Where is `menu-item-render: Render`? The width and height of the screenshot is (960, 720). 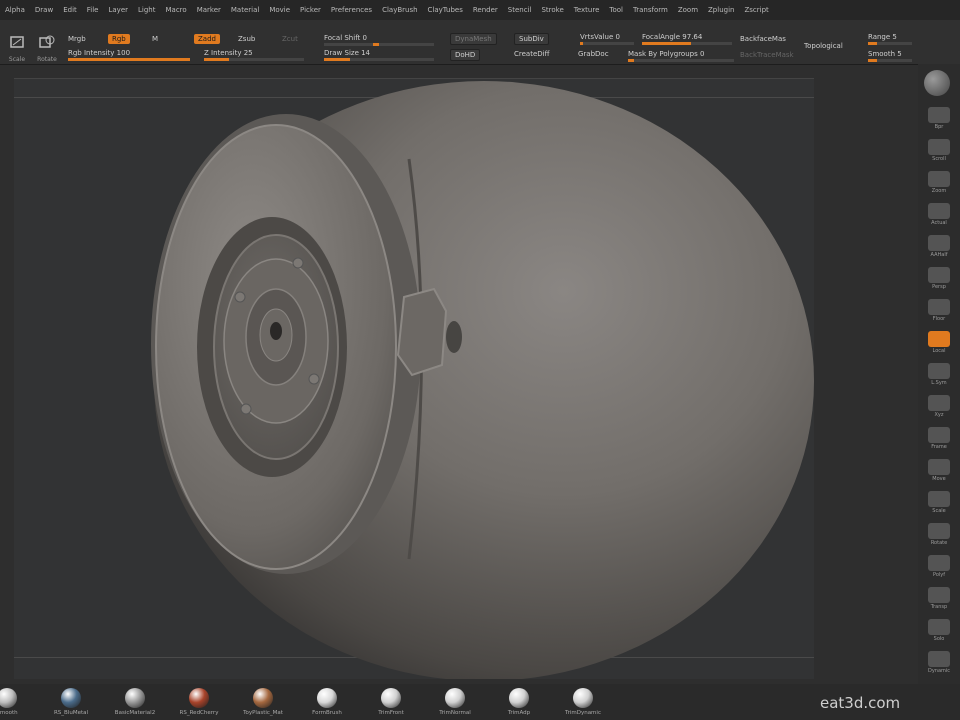 menu-item-render: Render is located at coordinates (485, 10).